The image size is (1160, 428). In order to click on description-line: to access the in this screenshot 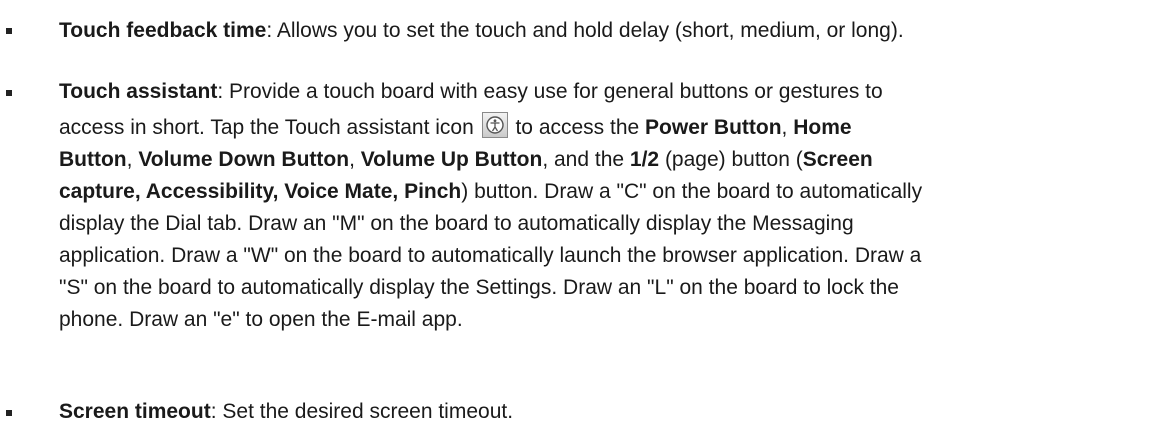, I will do `click(577, 127)`.